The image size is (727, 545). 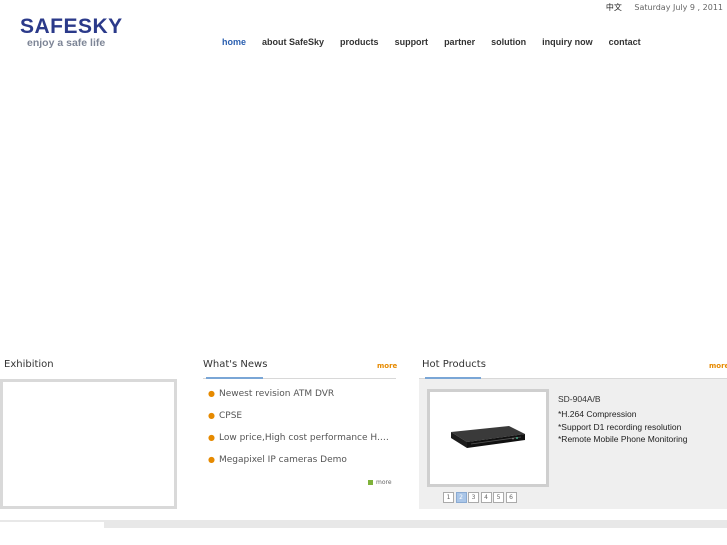 What do you see at coordinates (623, 439) in the screenshot?
I see `product-feature: *Remote Mobile Phone Monitoring` at bounding box center [623, 439].